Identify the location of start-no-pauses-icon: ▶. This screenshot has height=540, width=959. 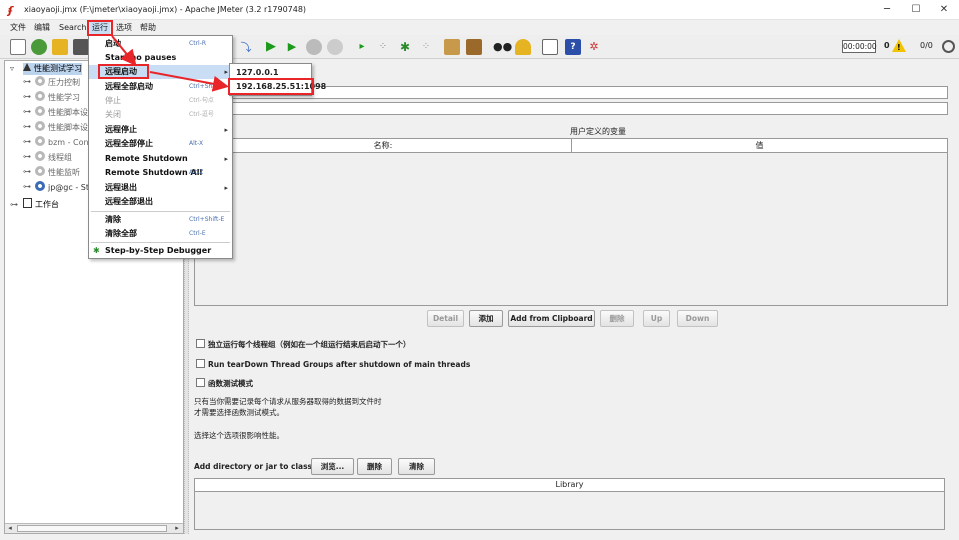
(292, 47).